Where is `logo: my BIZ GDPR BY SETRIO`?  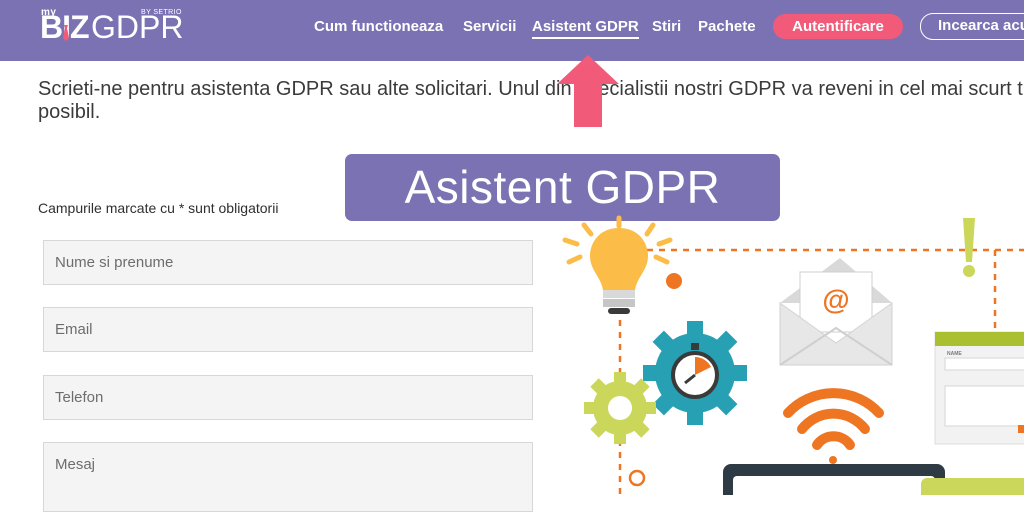
logo: my BIZ GDPR BY SETRIO is located at coordinates (115, 27).